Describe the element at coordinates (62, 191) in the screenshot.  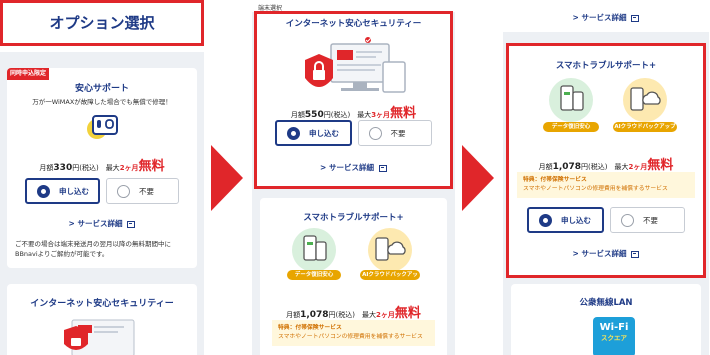
I see `anshin-apply-option: 申し込む` at that location.